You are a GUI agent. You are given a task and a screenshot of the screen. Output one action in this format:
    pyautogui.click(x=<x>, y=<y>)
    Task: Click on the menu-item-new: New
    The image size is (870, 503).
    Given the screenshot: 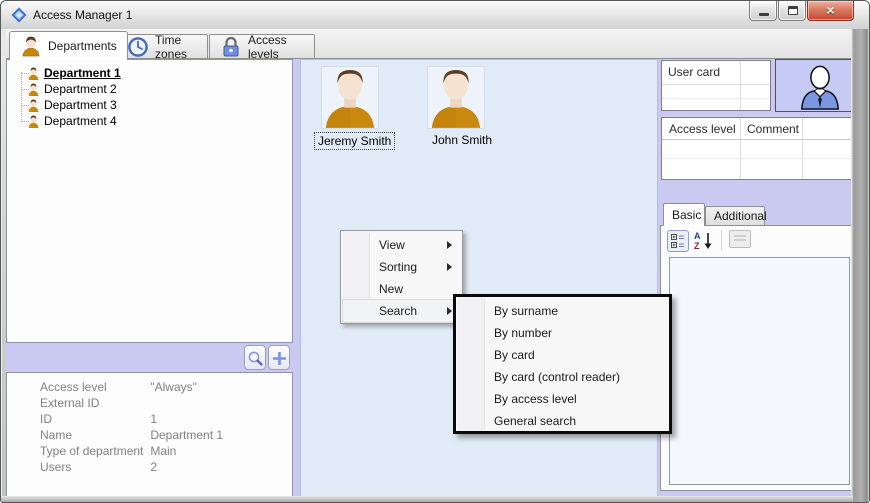 What is the action you would take?
    pyautogui.click(x=401, y=289)
    